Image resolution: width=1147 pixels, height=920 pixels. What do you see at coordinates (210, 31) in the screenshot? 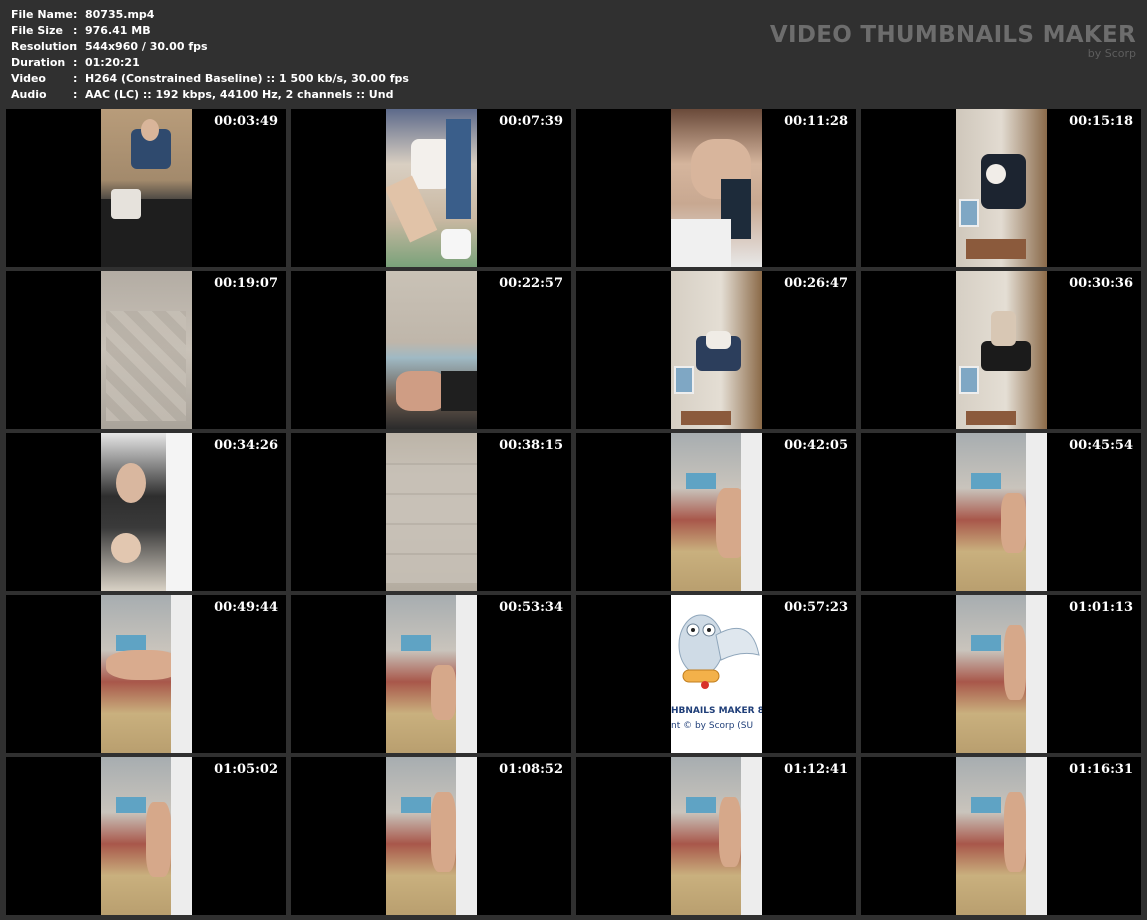
I see `info-row-file-size: File Size : 976.41 MB` at bounding box center [210, 31].